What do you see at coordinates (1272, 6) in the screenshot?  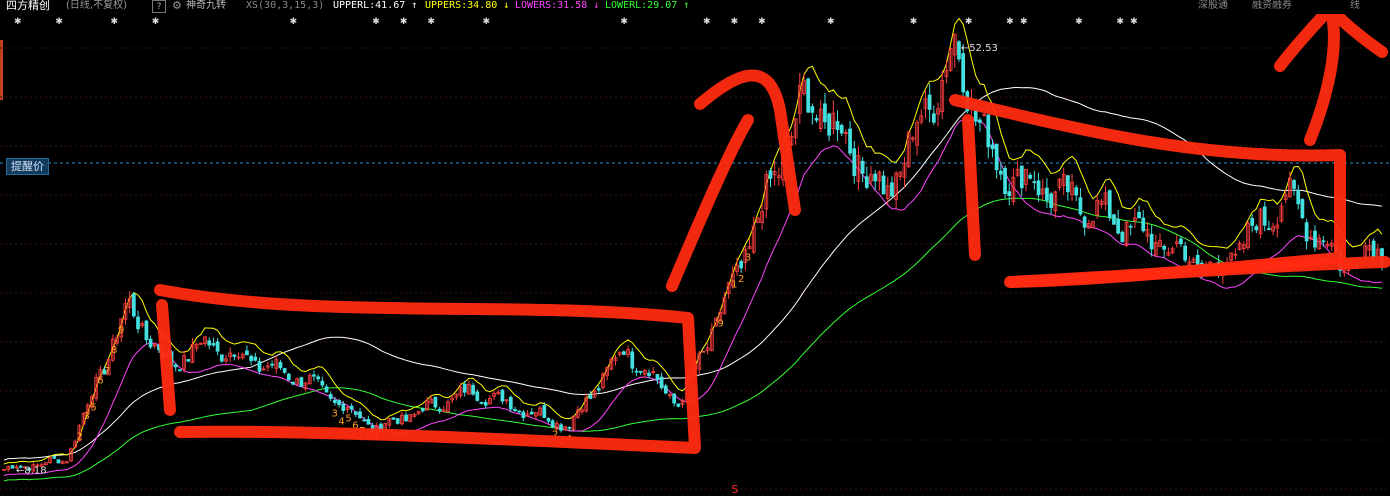 I see `tab-margin-trading: 融资融券` at bounding box center [1272, 6].